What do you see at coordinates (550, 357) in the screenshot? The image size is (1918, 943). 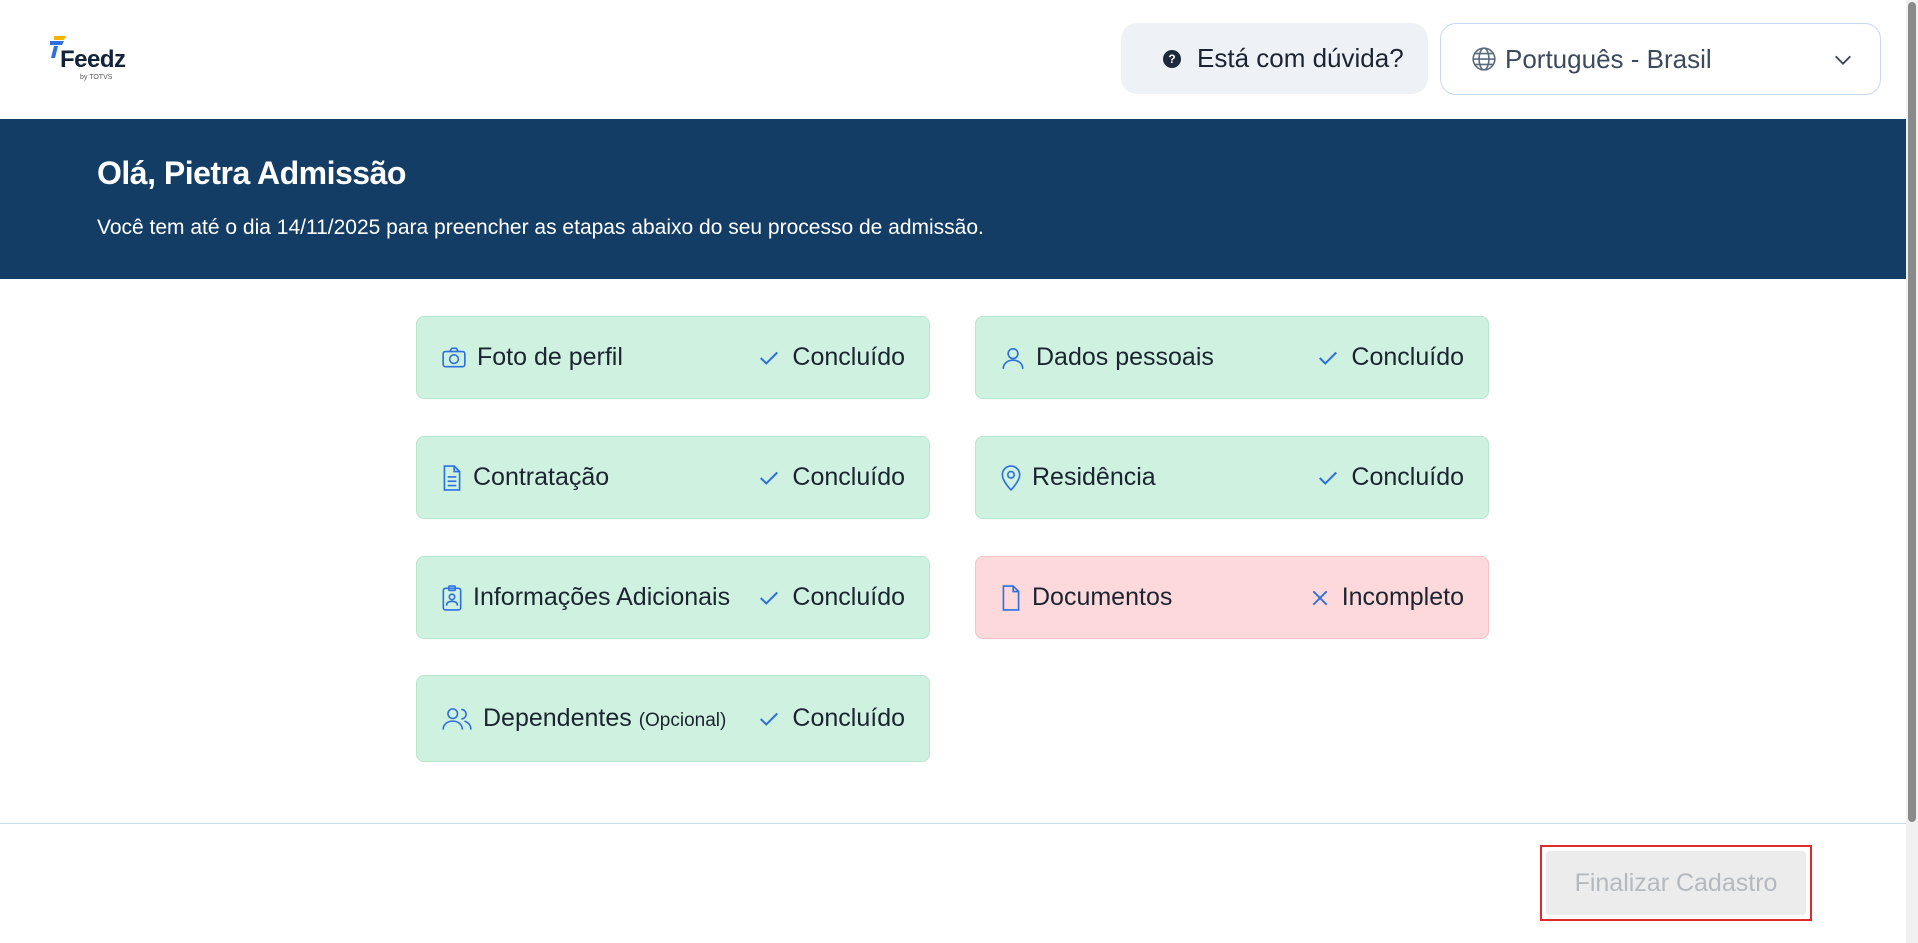 I see `step-title: Foto de perfil` at bounding box center [550, 357].